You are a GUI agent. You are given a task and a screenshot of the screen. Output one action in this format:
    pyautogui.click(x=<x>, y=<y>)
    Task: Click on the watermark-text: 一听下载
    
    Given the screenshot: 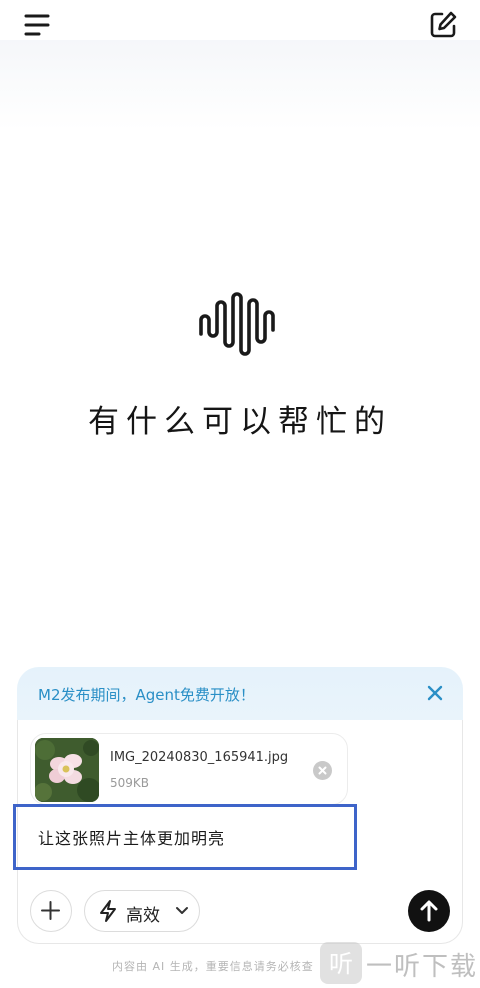 What is the action you would take?
    pyautogui.click(x=422, y=967)
    